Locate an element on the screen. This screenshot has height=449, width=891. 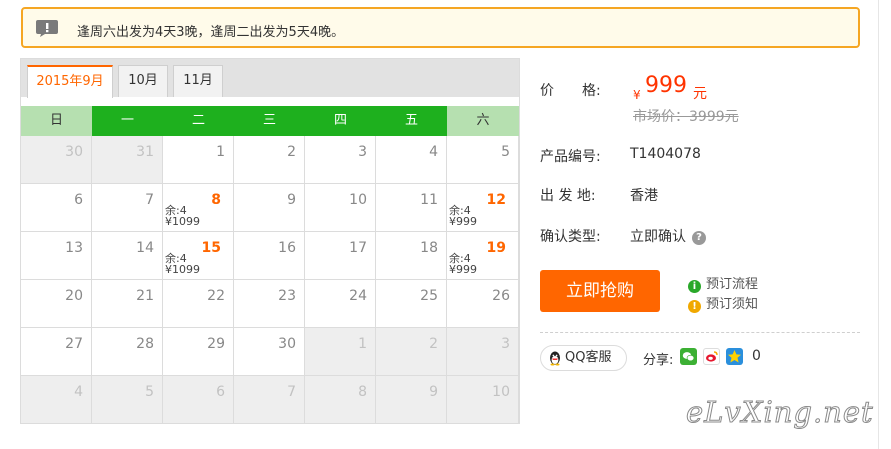
confirm-text: 立即确认 is located at coordinates (658, 237).